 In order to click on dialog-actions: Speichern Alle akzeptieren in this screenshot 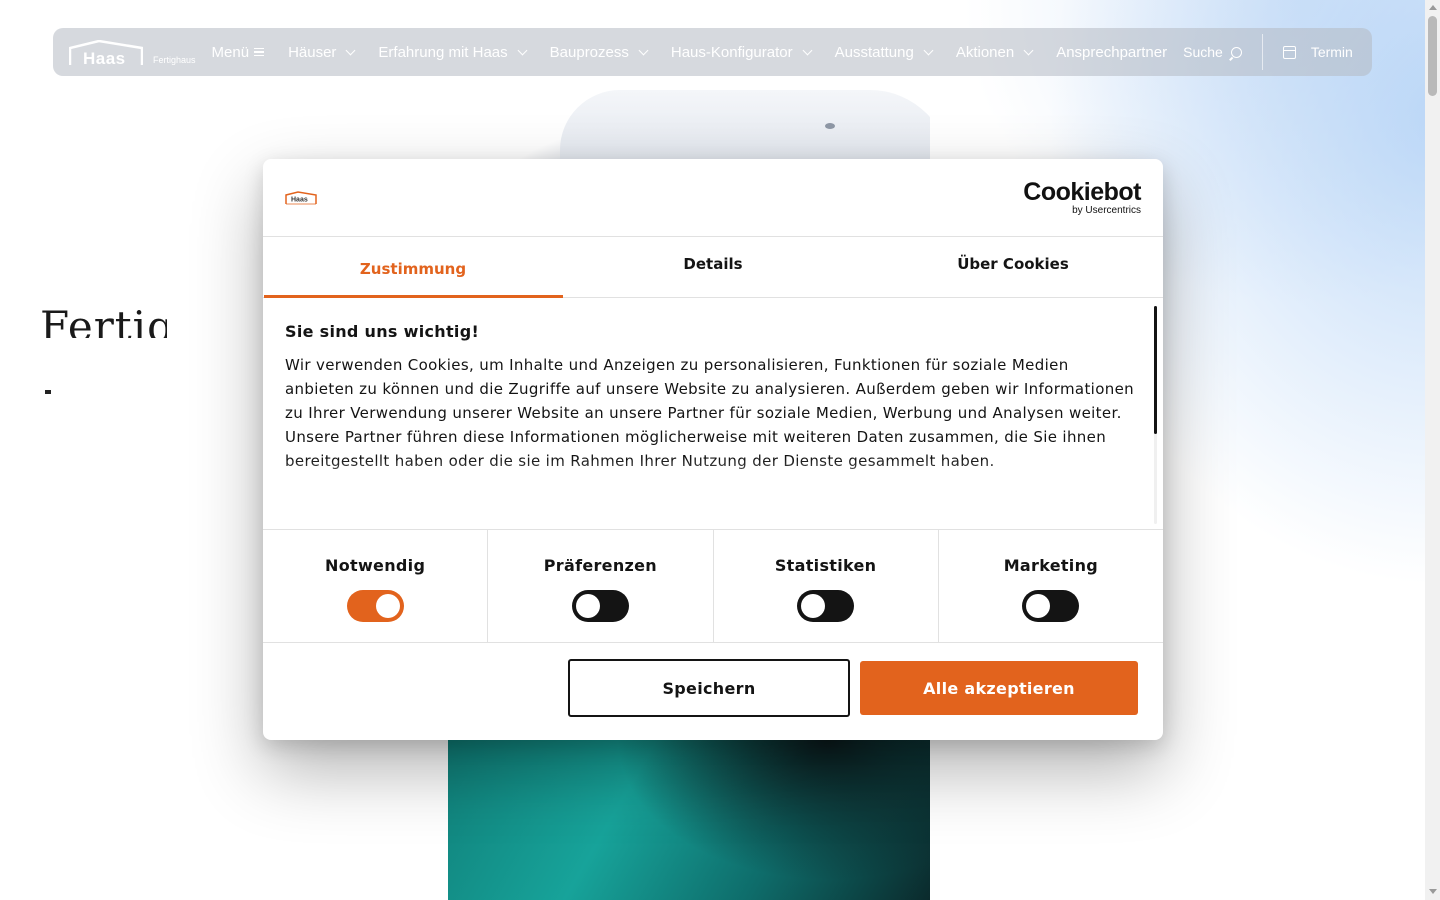, I will do `click(713, 680)`.